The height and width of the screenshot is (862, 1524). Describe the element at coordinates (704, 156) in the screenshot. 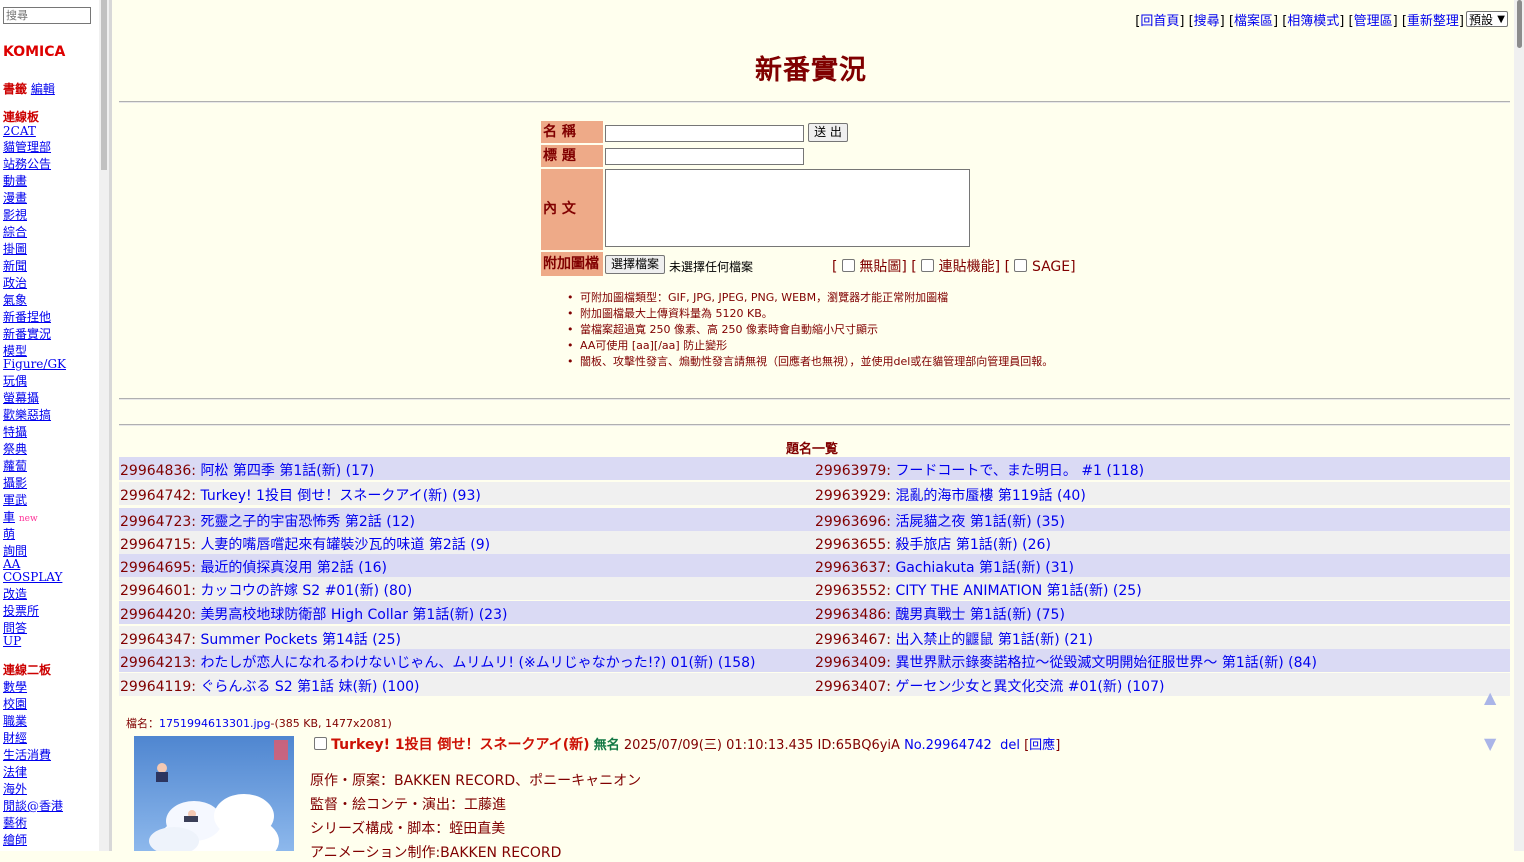

I see `subject-field` at that location.